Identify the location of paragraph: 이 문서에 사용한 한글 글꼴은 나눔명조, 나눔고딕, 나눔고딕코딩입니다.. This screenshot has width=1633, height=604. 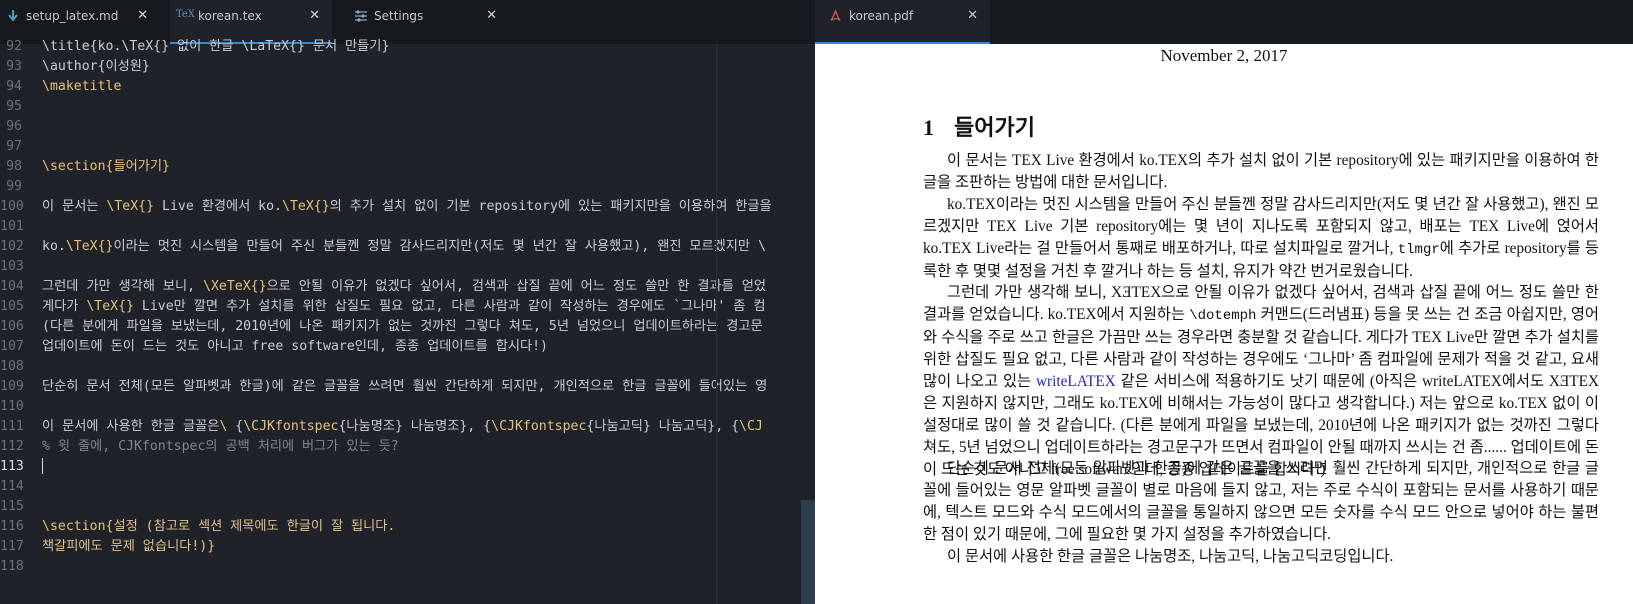
(1261, 557).